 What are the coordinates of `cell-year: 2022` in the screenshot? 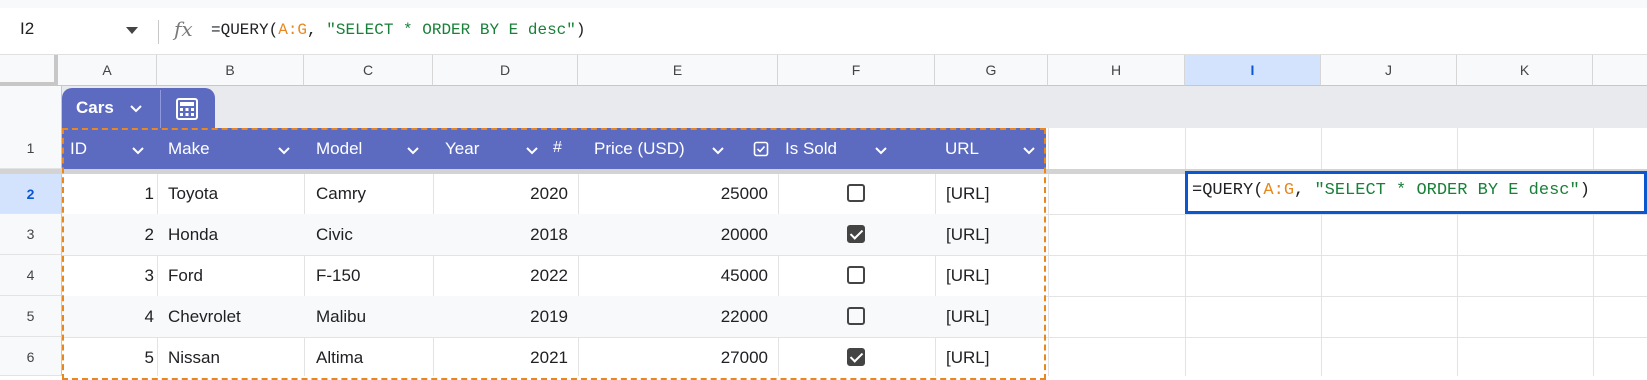 It's located at (500, 276).